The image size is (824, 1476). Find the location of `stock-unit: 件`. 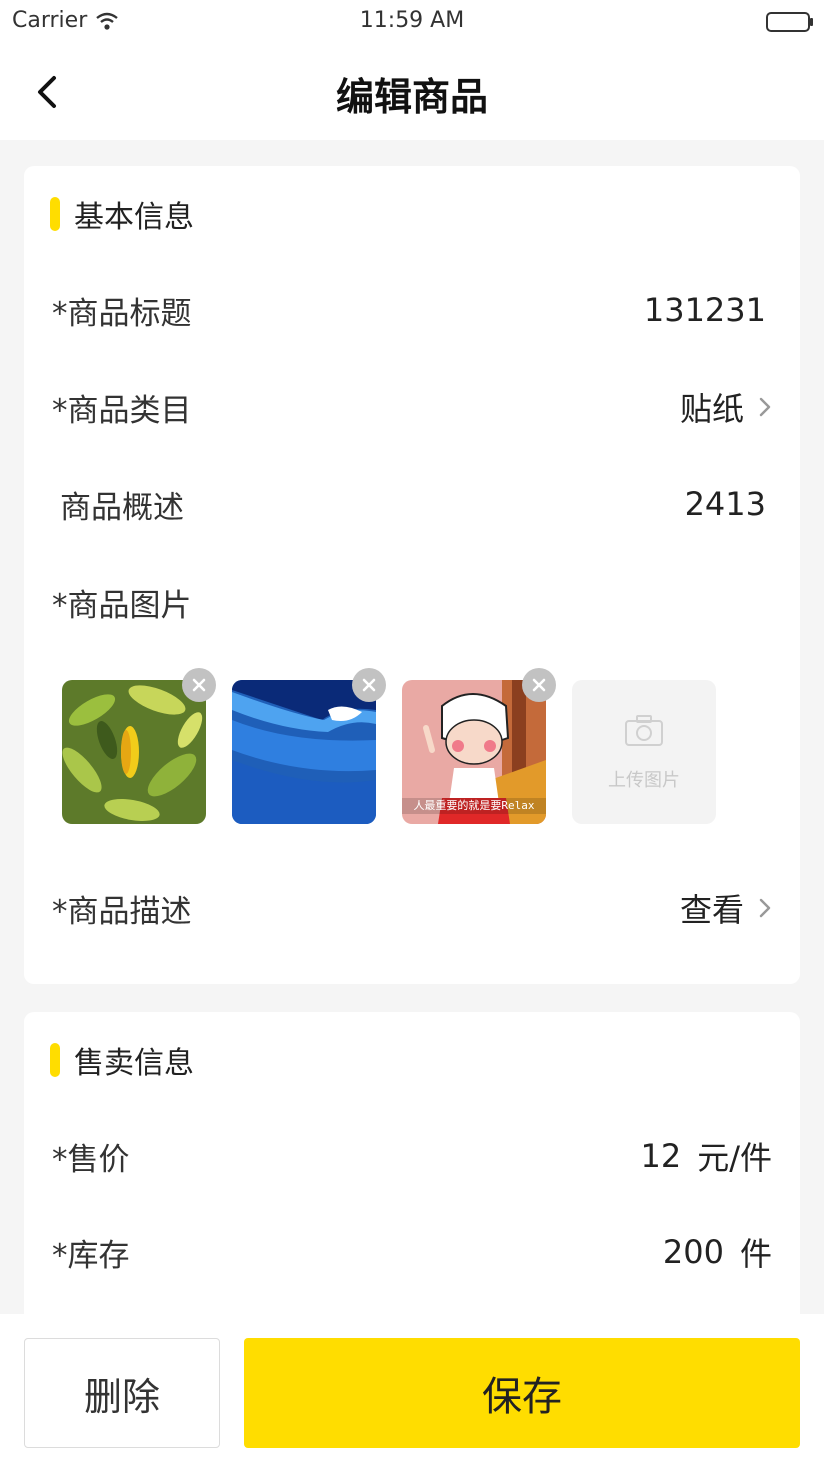

stock-unit: 件 is located at coordinates (755, 1254).